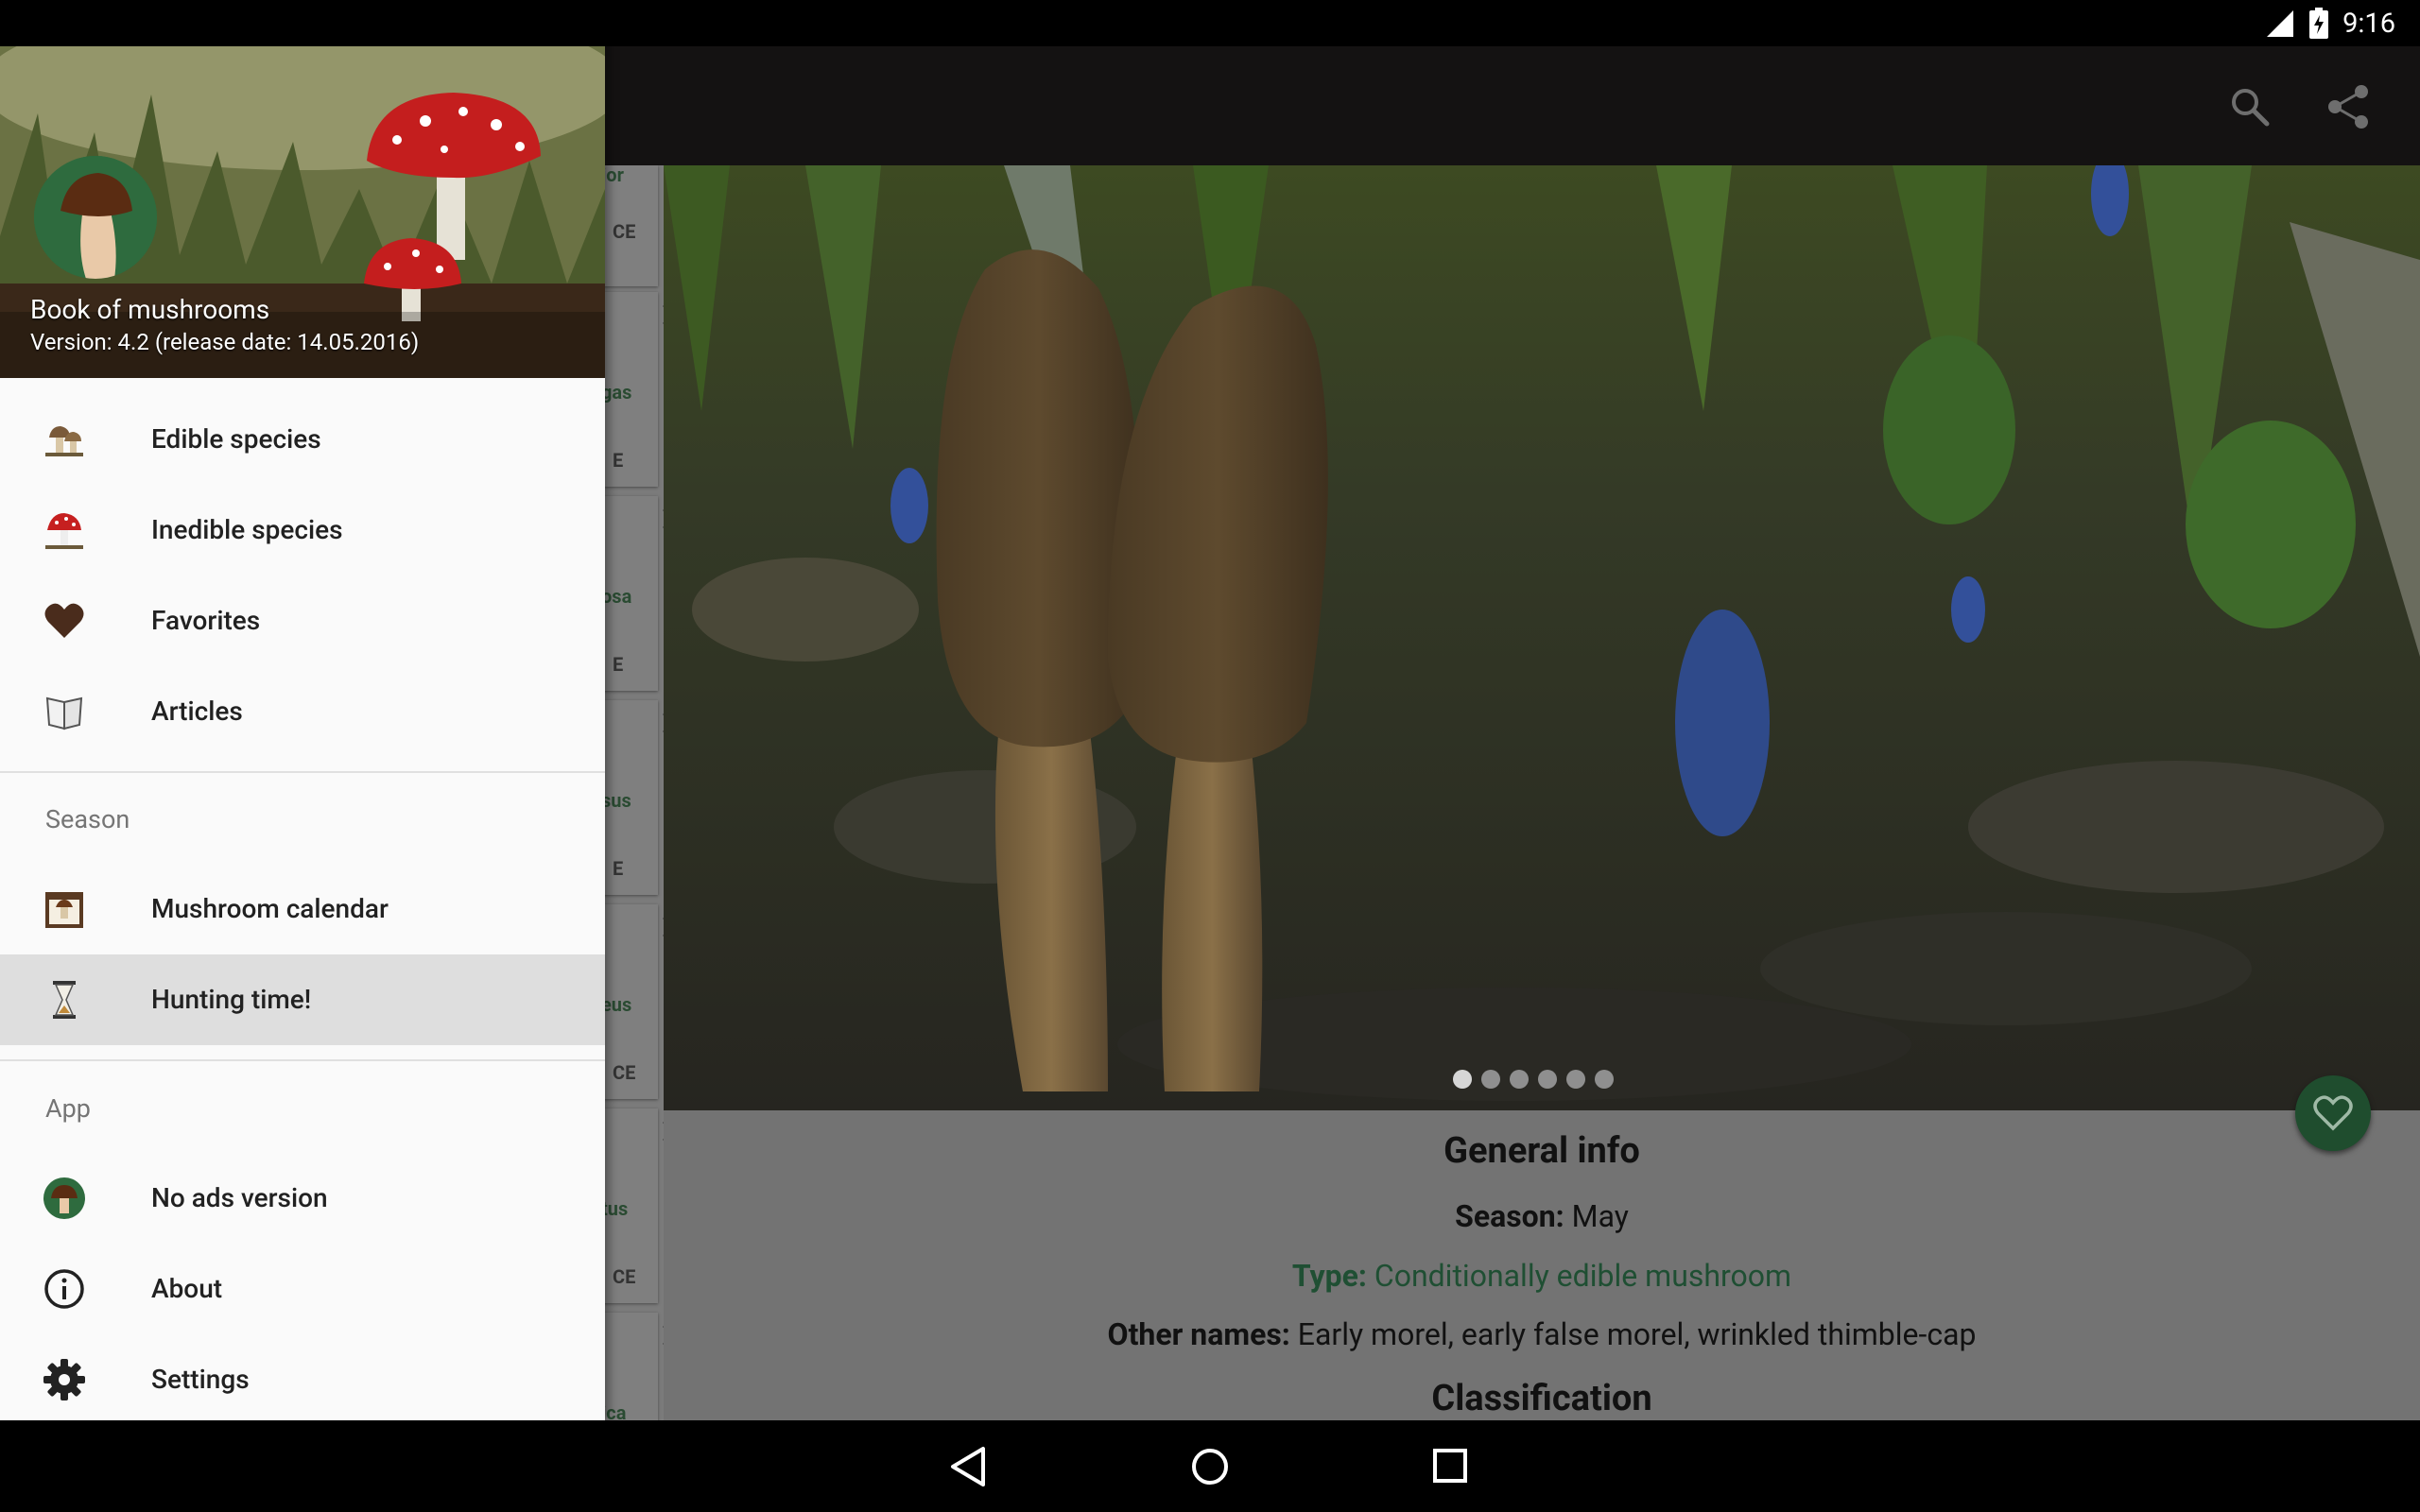 The height and width of the screenshot is (1512, 2420). I want to click on calendar-icon, so click(64, 910).